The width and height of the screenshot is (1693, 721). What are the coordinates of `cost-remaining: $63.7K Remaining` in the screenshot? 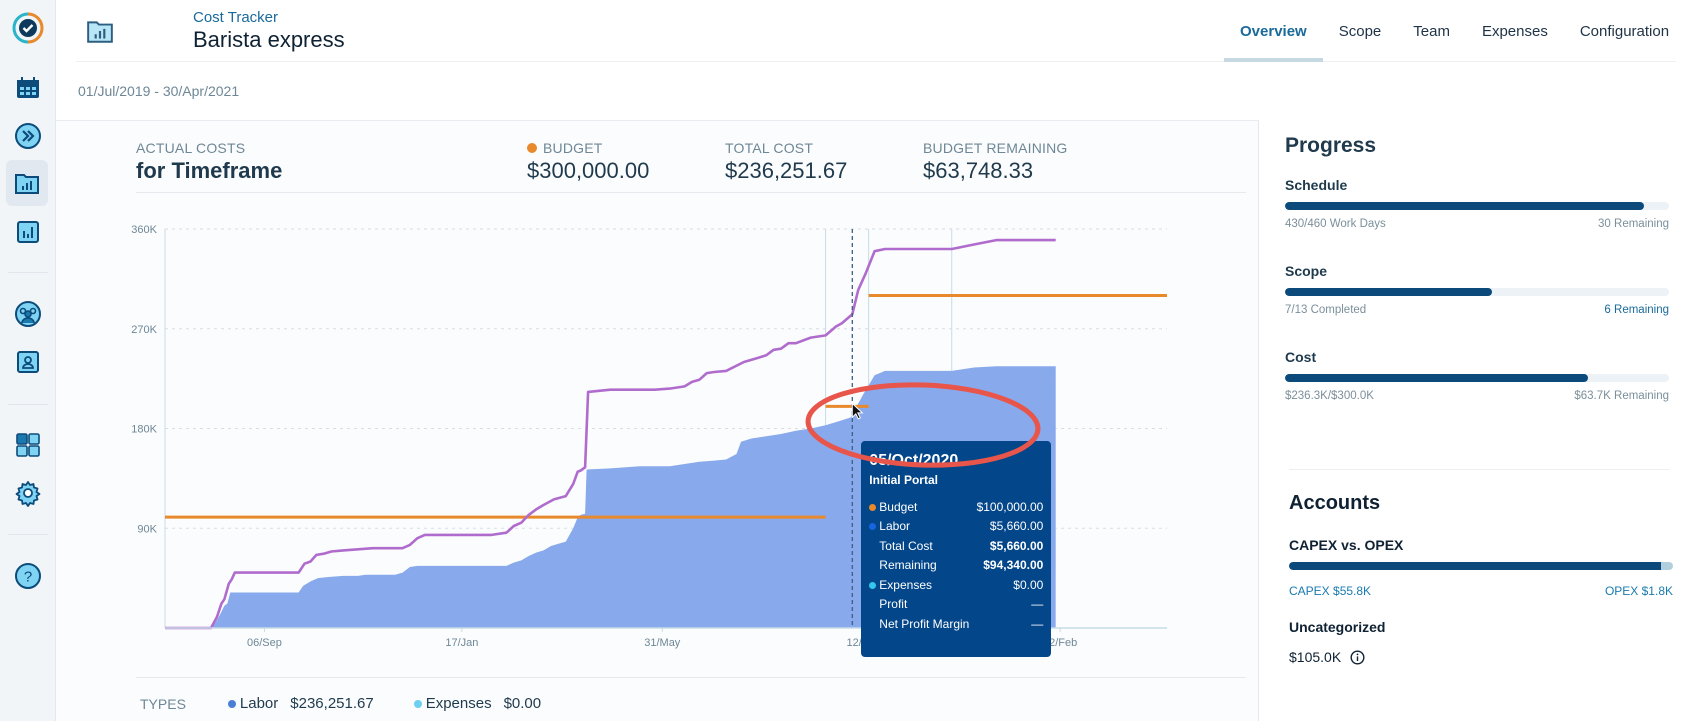 It's located at (1621, 396).